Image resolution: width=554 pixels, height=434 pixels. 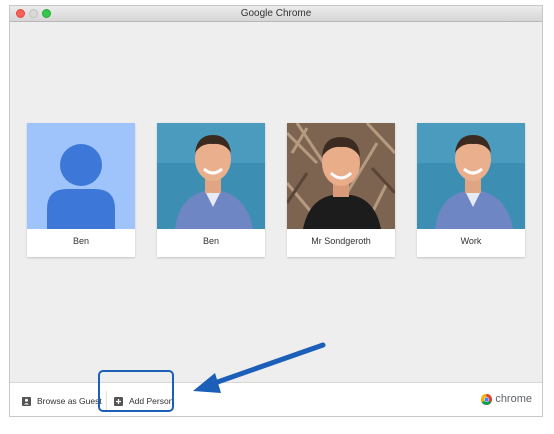 I want to click on chrome-brand-label: chrome, so click(x=513, y=399).